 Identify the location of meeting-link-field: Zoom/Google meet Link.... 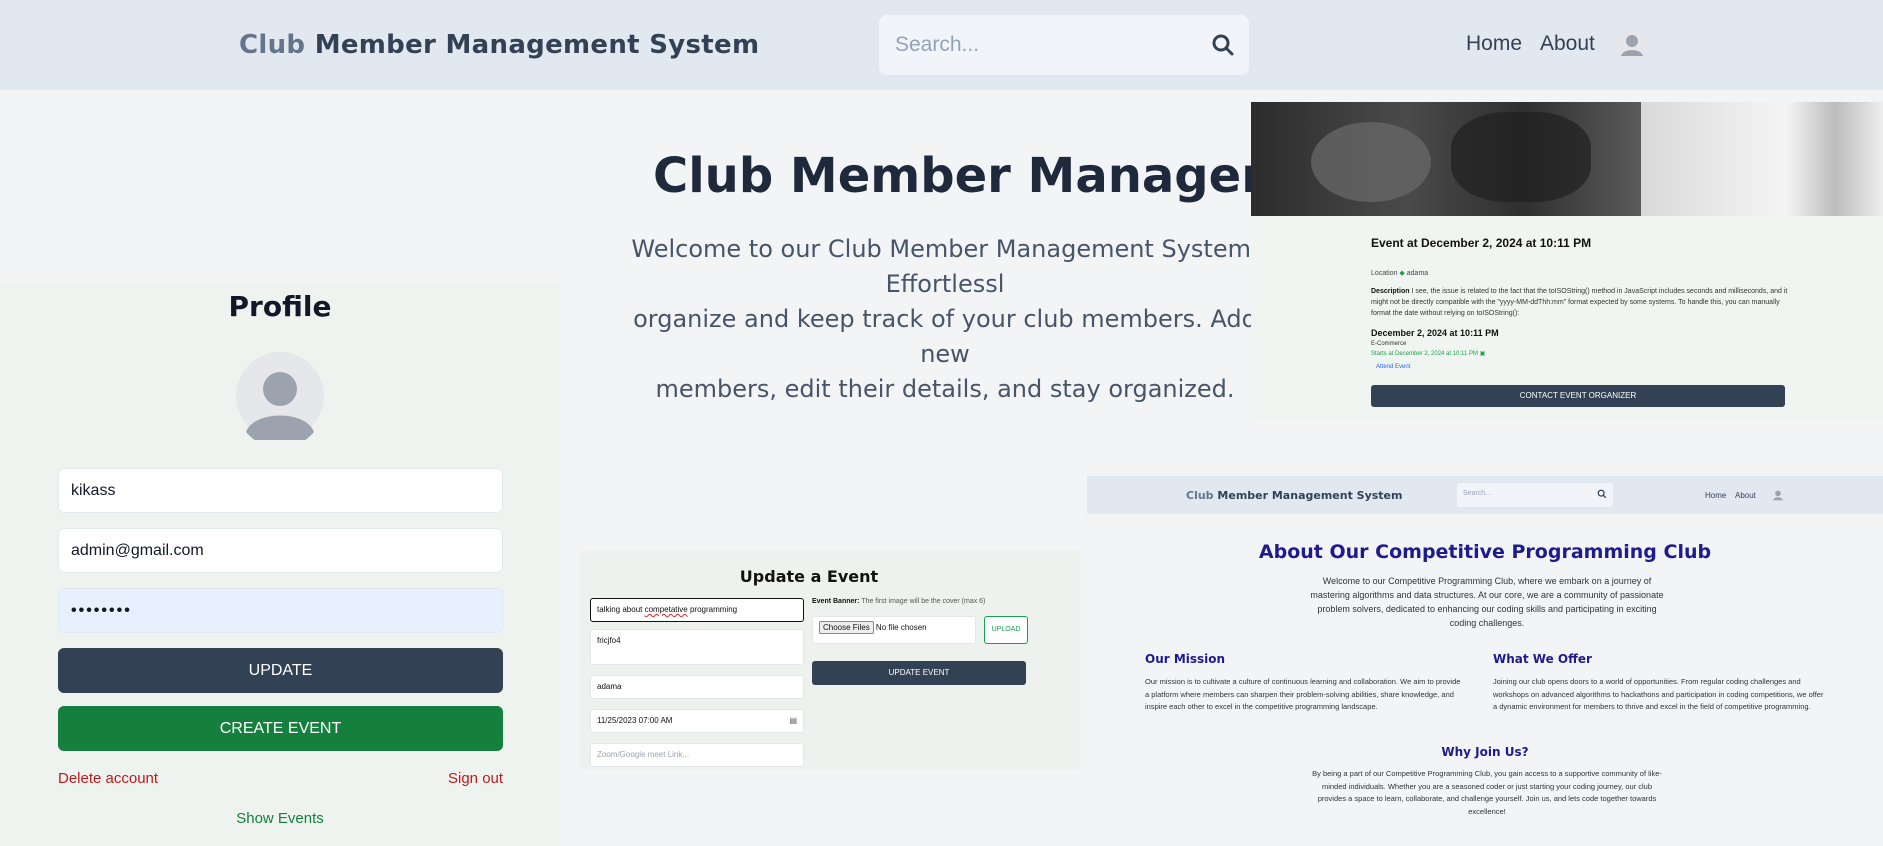
(697, 755).